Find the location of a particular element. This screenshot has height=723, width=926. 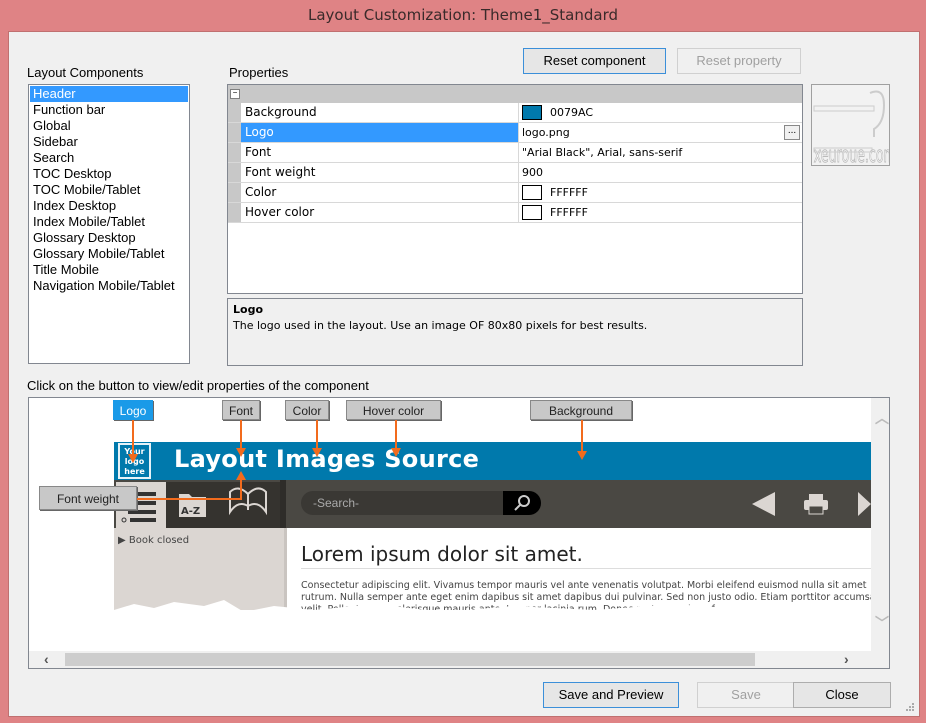

background-arrow-icon is located at coordinates (582, 455).